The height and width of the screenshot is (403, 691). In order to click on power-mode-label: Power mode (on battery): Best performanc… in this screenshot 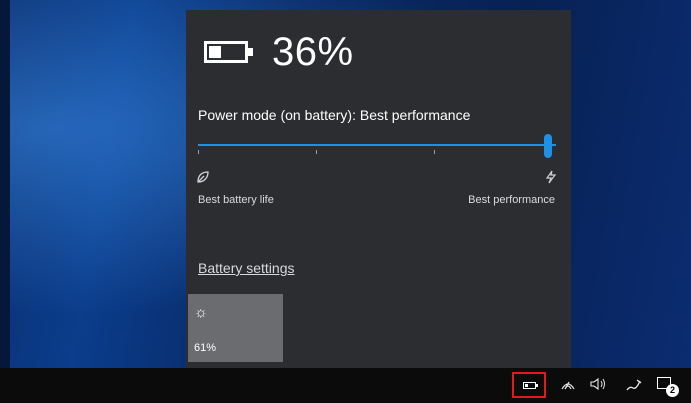, I will do `click(334, 115)`.